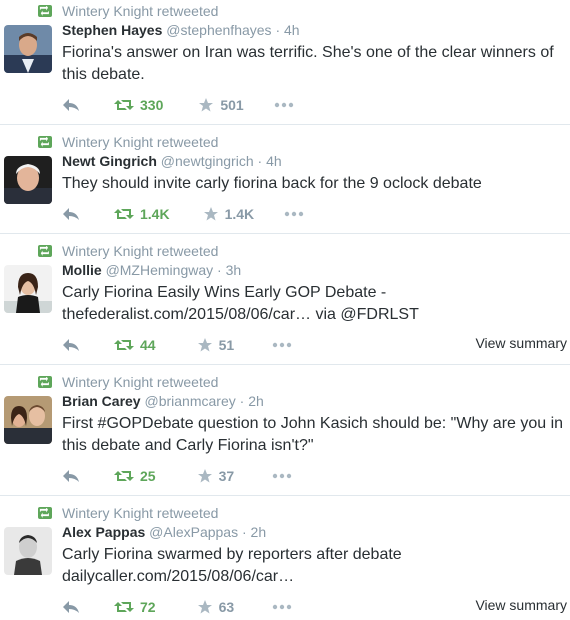 Image resolution: width=570 pixels, height=620 pixels. I want to click on author-handle: @brianmcarey, so click(189, 401).